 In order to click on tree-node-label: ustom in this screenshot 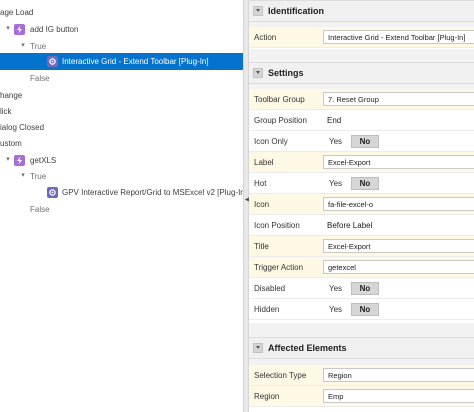, I will do `click(11, 143)`.